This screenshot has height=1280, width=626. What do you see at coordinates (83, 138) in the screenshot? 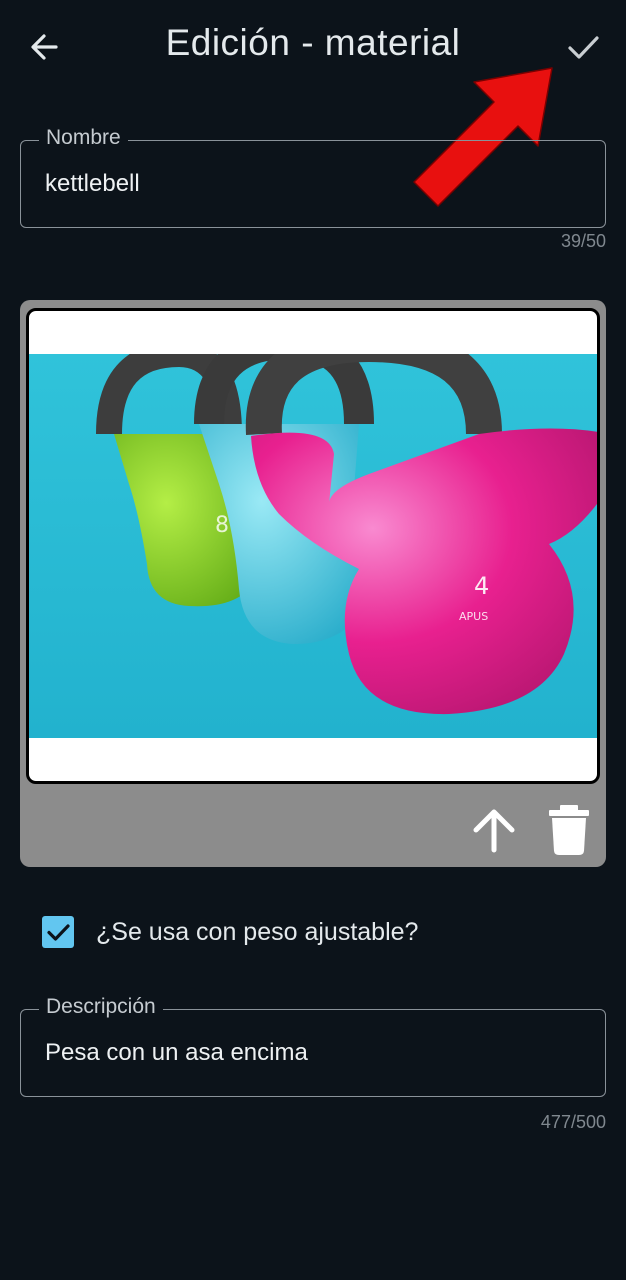
I see `name-field-label: Nombre` at bounding box center [83, 138].